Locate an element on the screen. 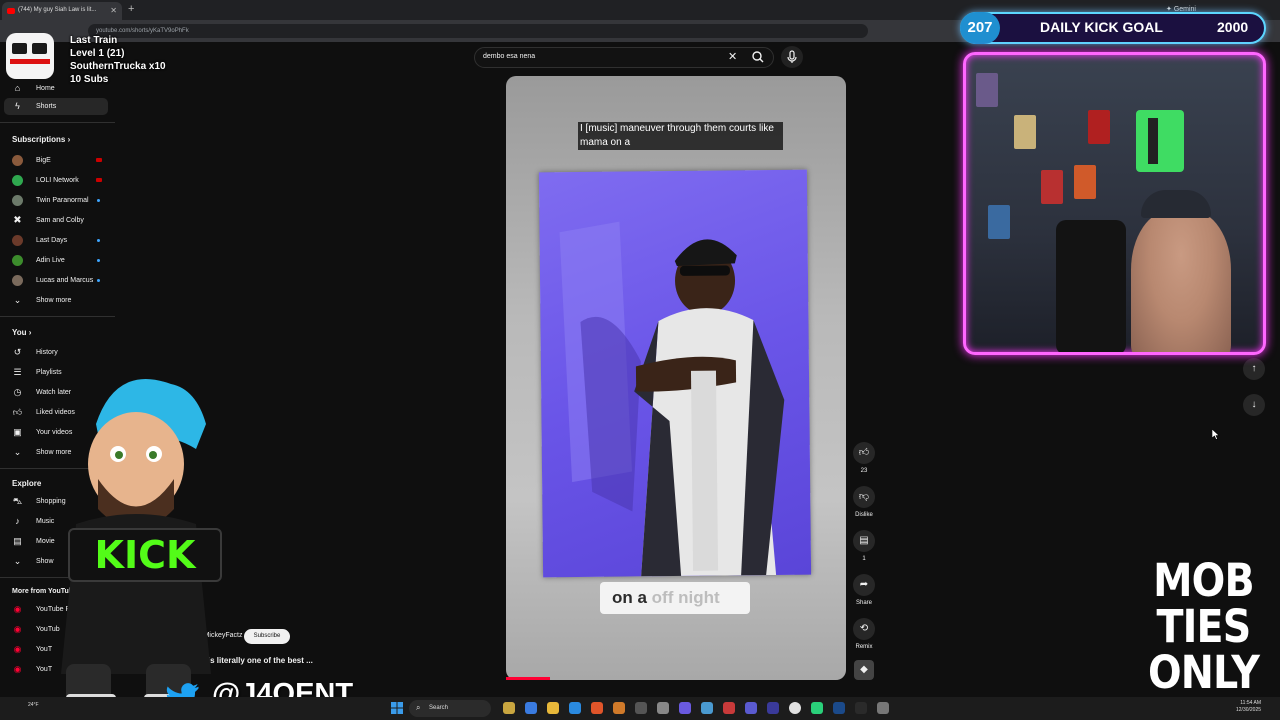  dislike-button: 👎︎ is located at coordinates (864, 497).